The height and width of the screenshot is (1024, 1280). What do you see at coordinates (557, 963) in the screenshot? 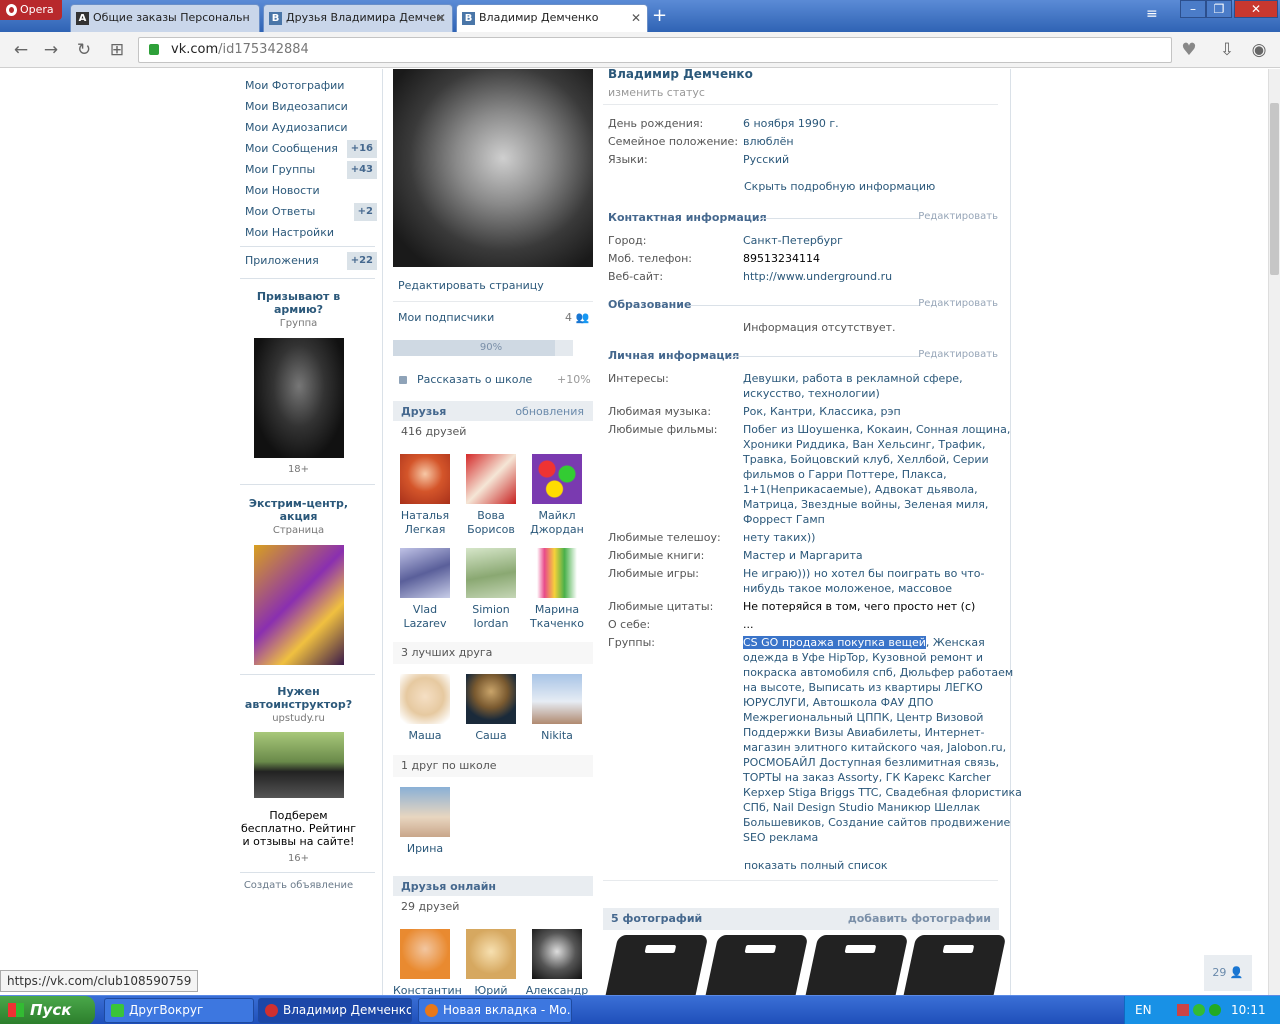
I see `online-friend-card: Александр` at bounding box center [557, 963].